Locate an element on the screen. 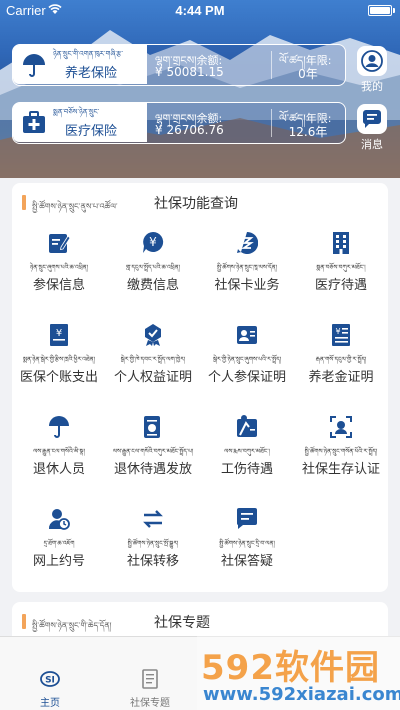  item-label: 医疗待遇 is located at coordinates (340, 285).